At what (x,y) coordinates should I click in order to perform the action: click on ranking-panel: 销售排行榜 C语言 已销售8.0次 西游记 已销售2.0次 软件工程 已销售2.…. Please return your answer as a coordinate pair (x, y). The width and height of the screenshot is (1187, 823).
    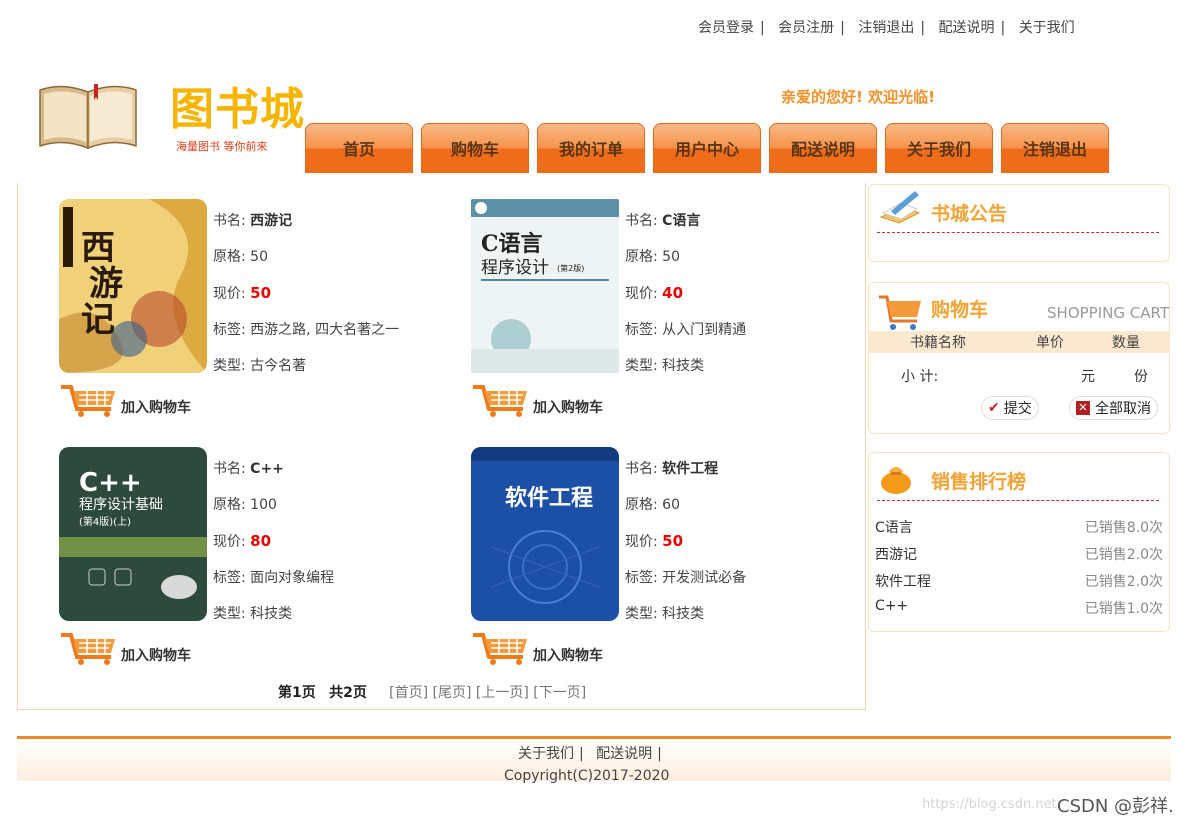
    Looking at the image, I should click on (1019, 542).